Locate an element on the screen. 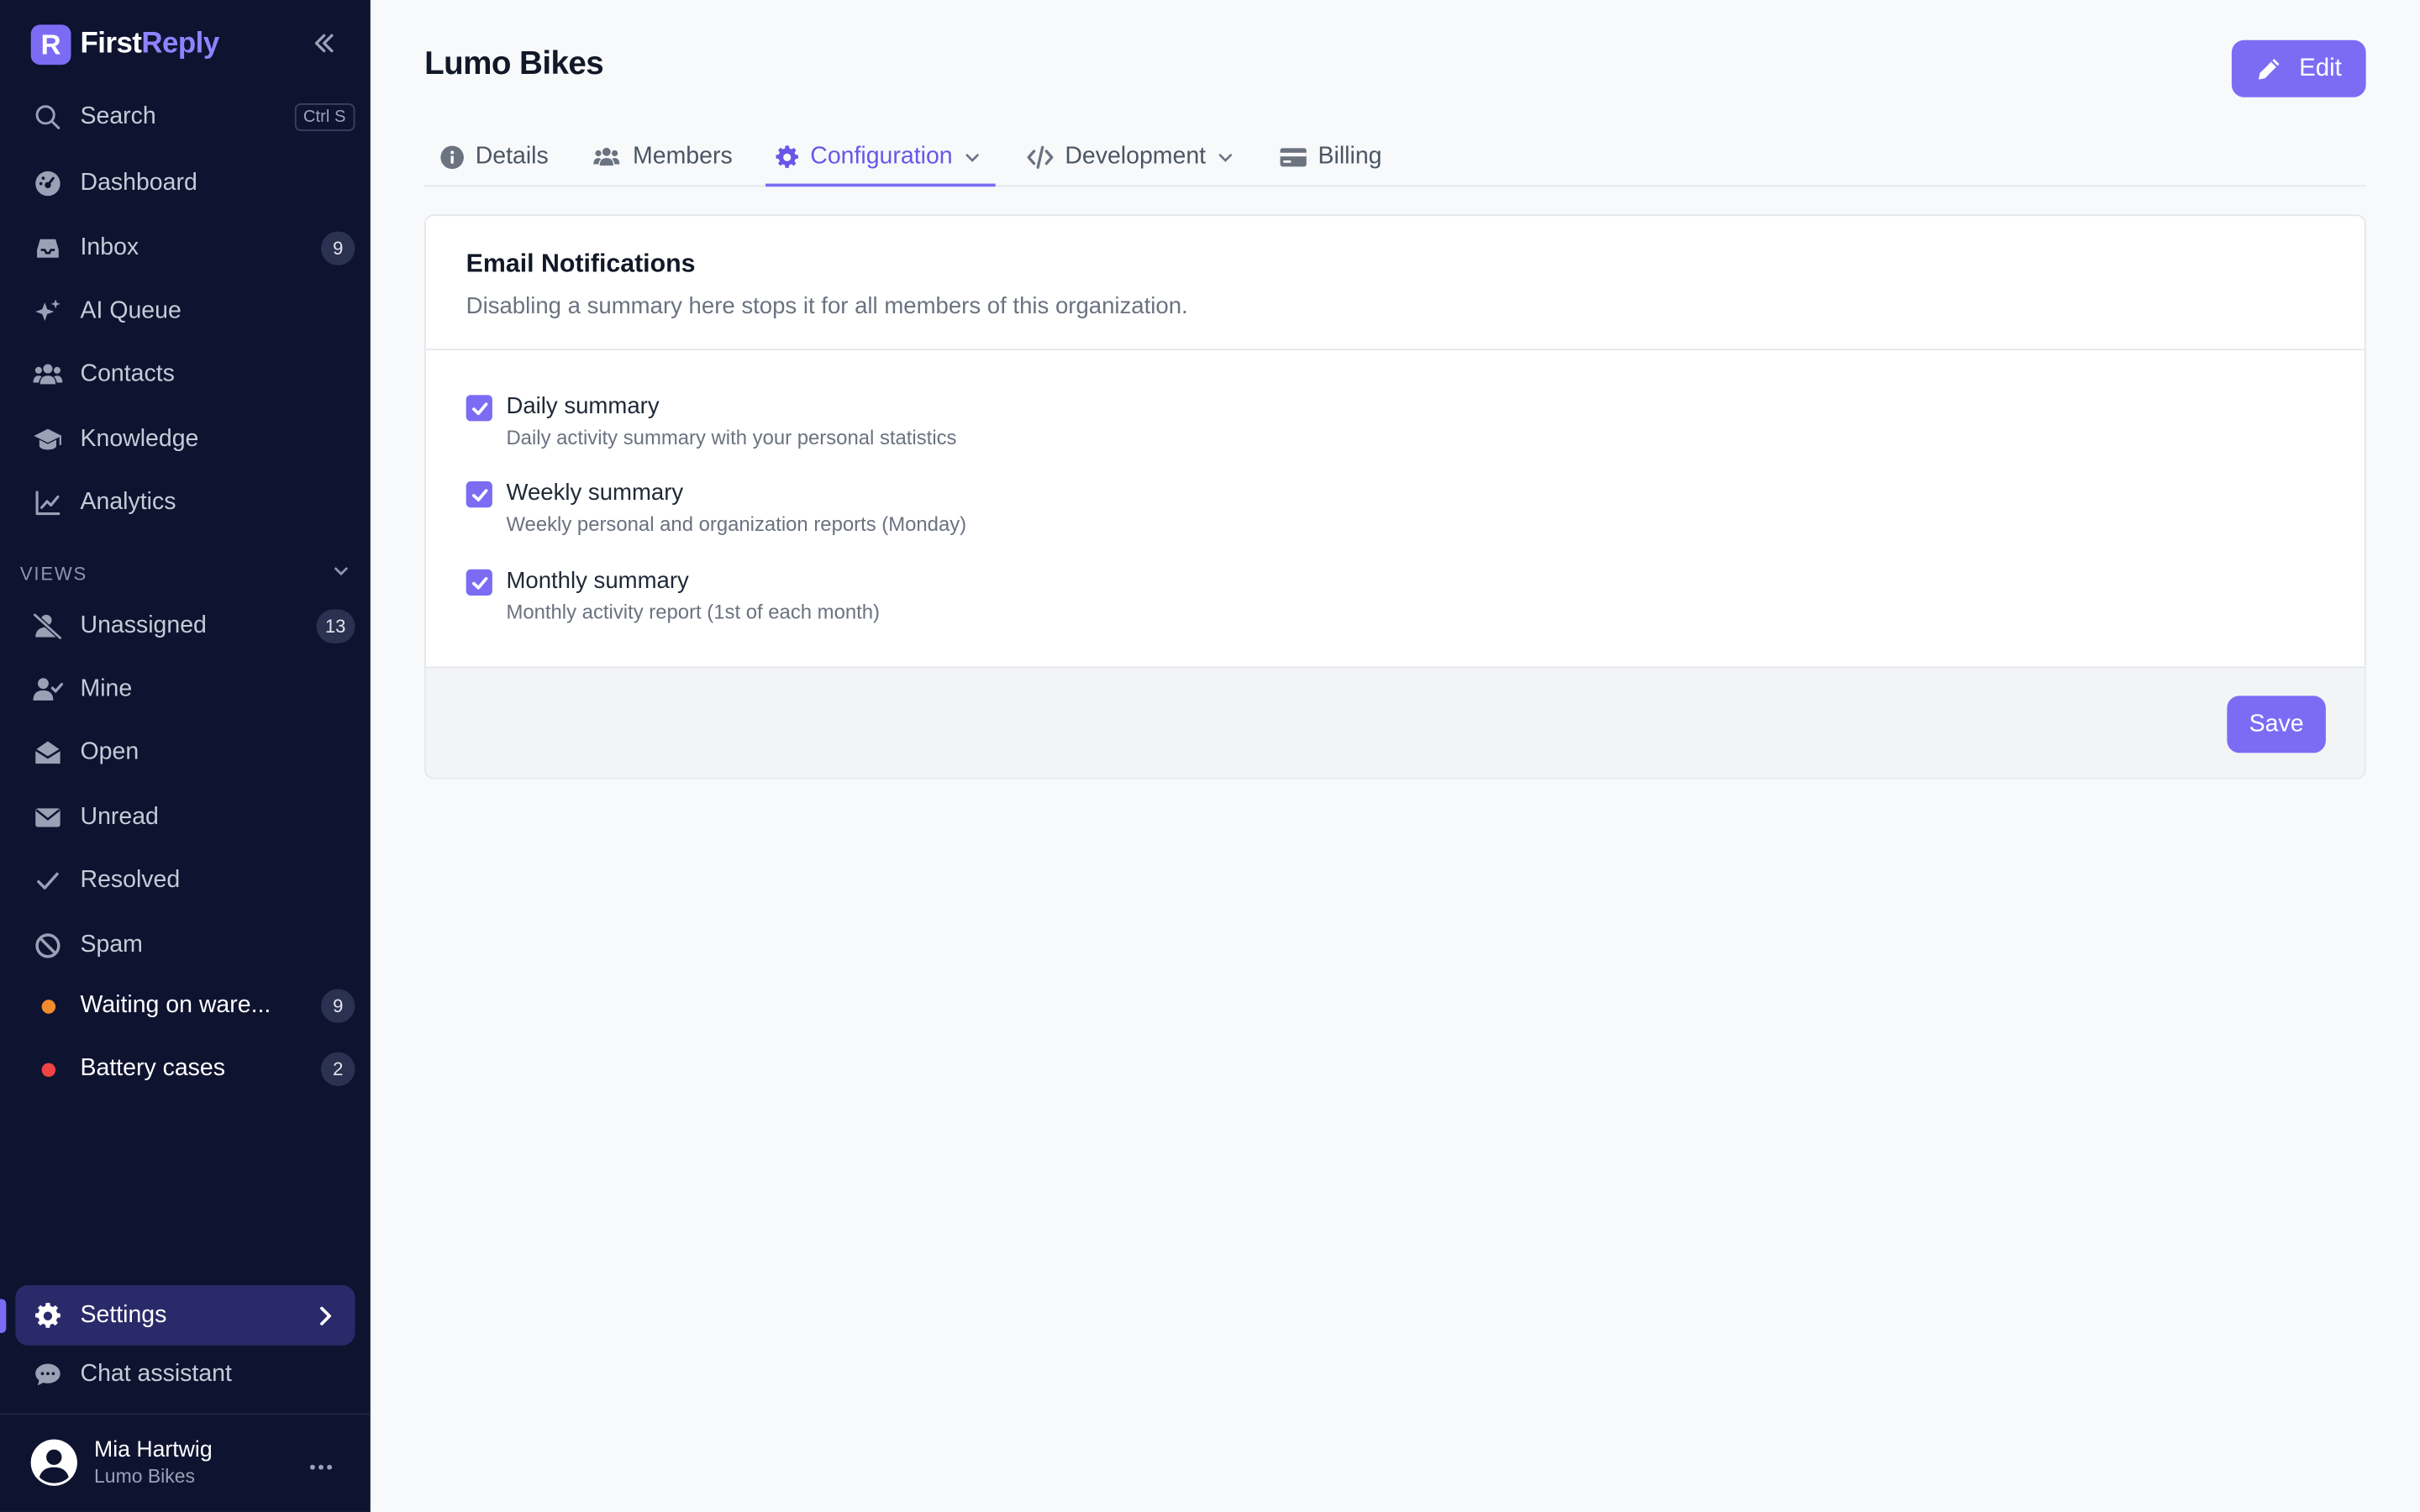 This screenshot has height=1512, width=2420. sidebar-item-knowledge: Knowledge is located at coordinates (185, 439).